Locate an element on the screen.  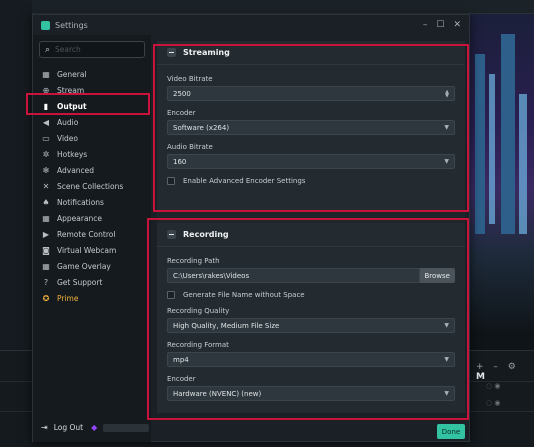
window-controls: – ☐ ✕ is located at coordinates (446, 25).